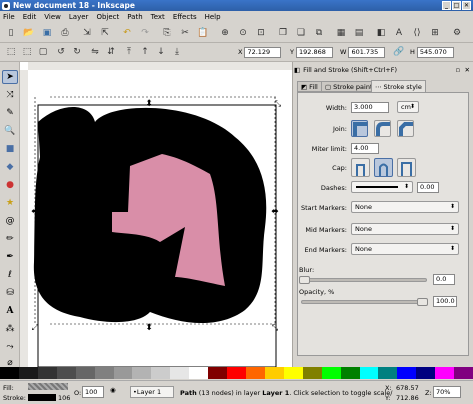 This screenshot has height=404, width=473. I want to click on pen-tool-icon: ✒, so click(10, 257).